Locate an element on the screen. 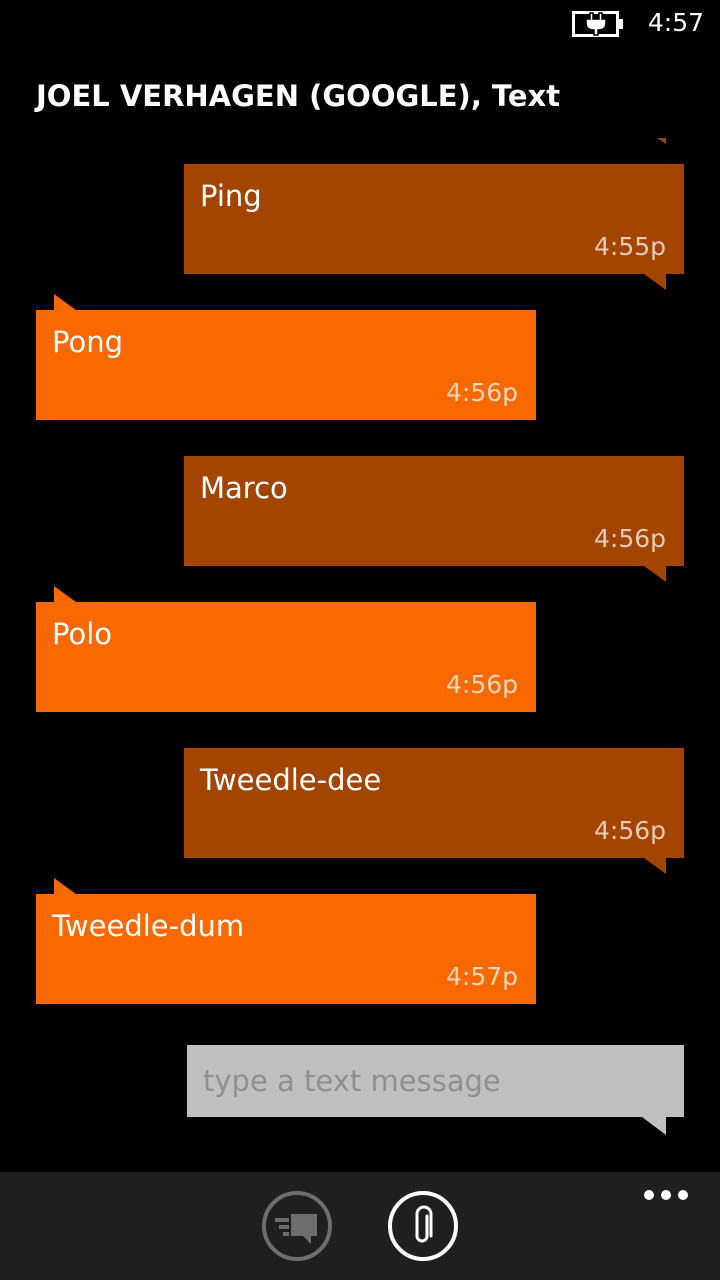 This screenshot has height=1280, width=720. message-text: Tweedle-dum is located at coordinates (148, 926).